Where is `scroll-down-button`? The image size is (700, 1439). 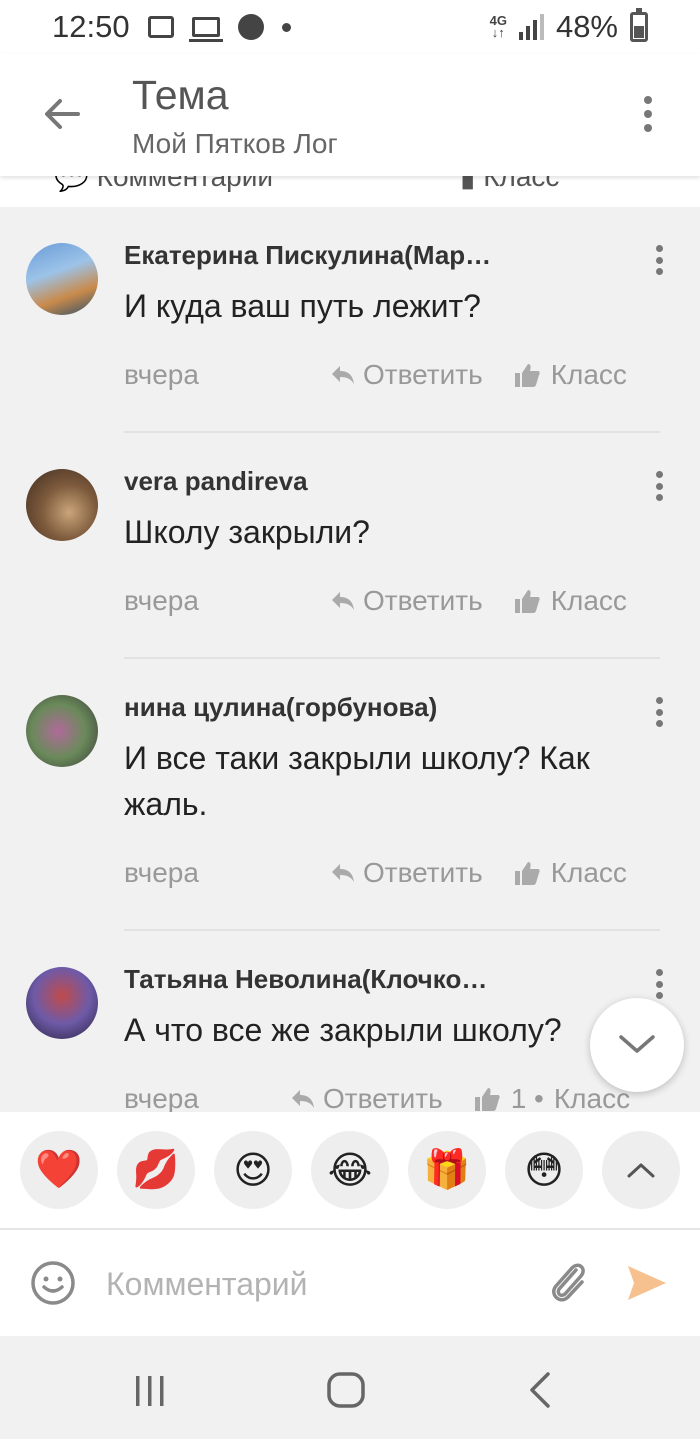
scroll-down-button is located at coordinates (637, 1045).